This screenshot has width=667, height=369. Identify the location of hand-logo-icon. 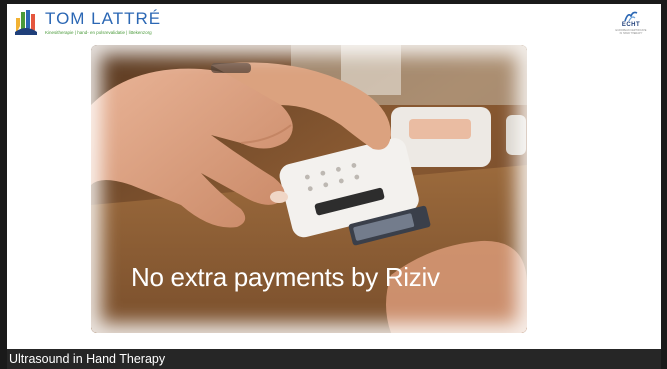
(26, 22).